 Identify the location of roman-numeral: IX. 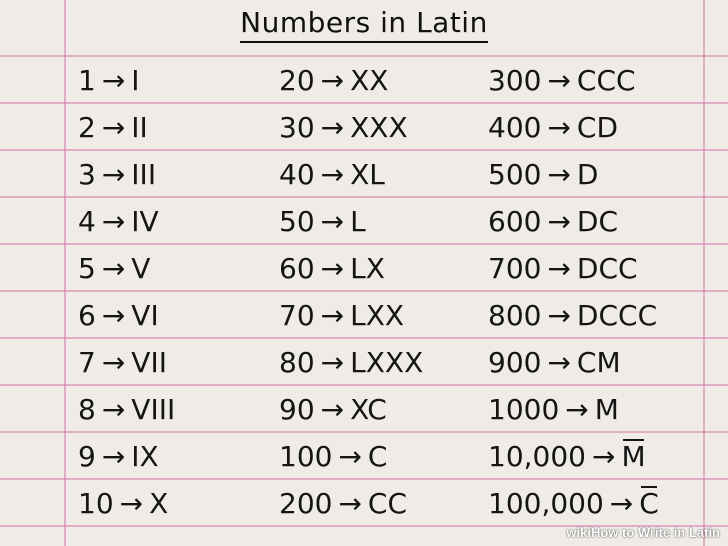
(145, 456).